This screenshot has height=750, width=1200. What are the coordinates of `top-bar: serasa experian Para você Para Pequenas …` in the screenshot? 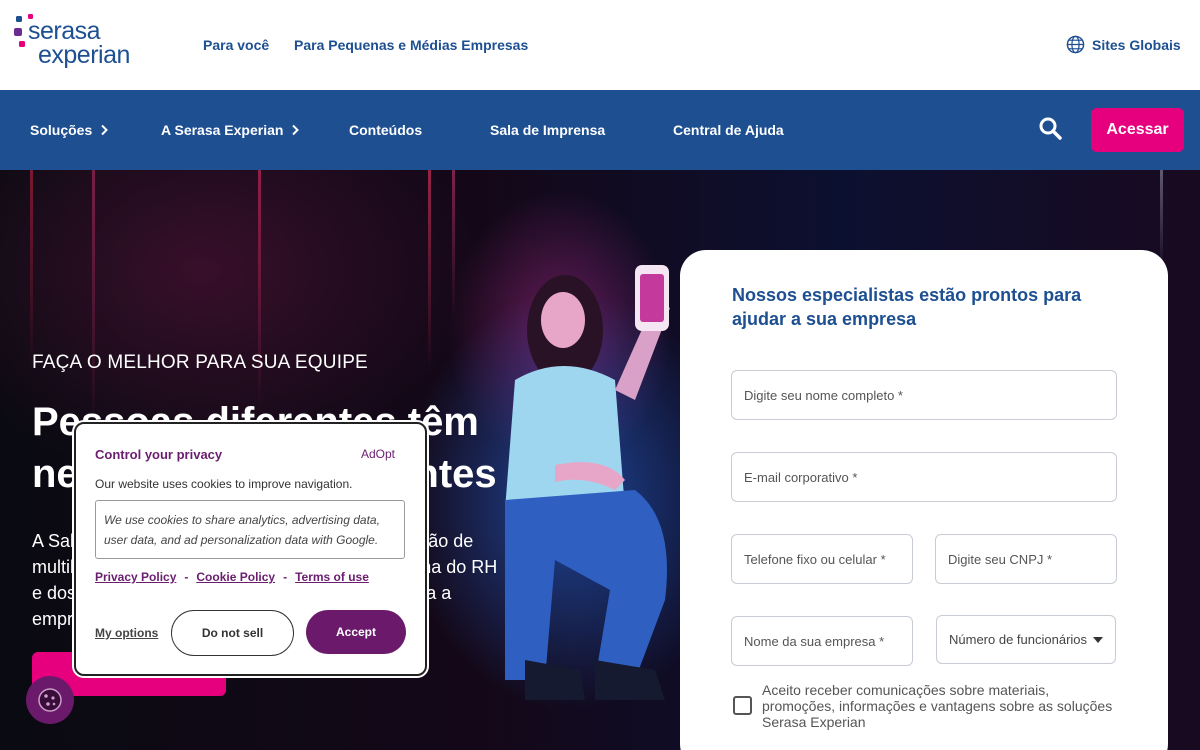 It's located at (600, 45).